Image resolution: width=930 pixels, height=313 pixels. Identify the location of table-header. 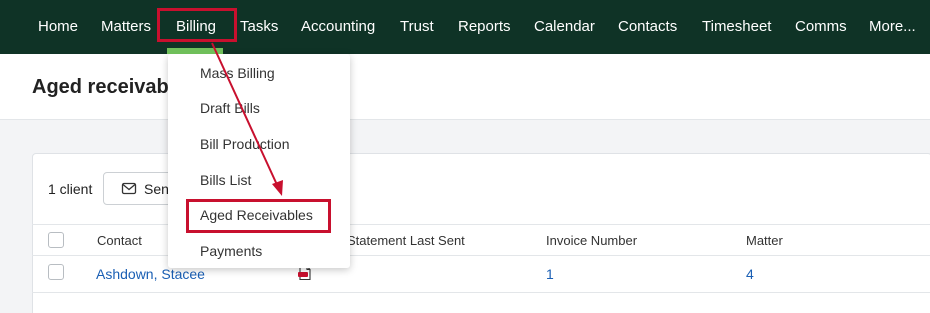
(481, 240).